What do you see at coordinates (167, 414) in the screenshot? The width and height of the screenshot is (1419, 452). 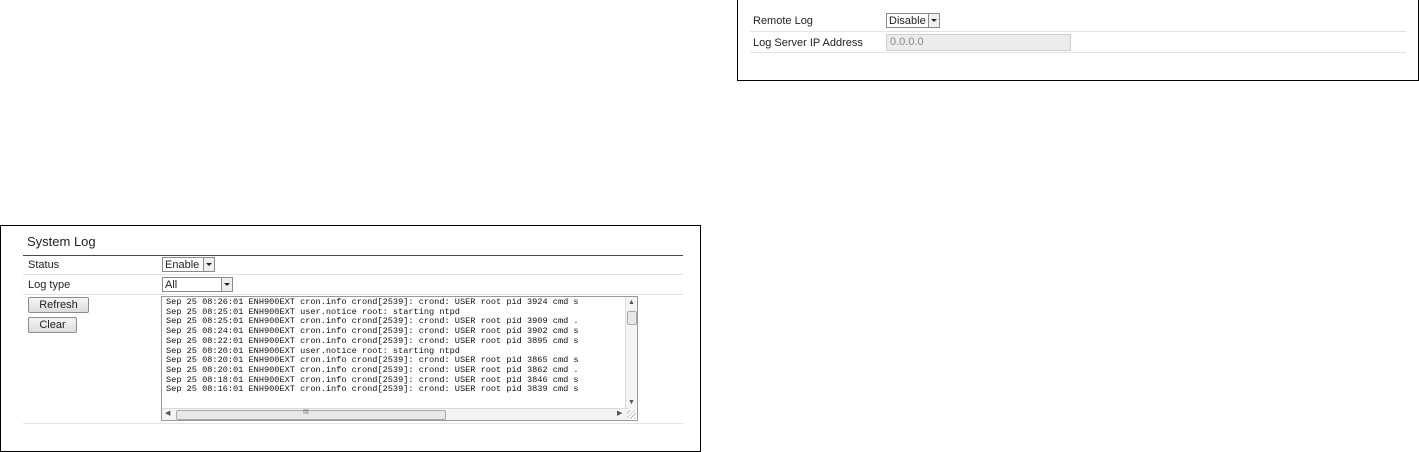 I see `arrow-left-icon: ◀` at bounding box center [167, 414].